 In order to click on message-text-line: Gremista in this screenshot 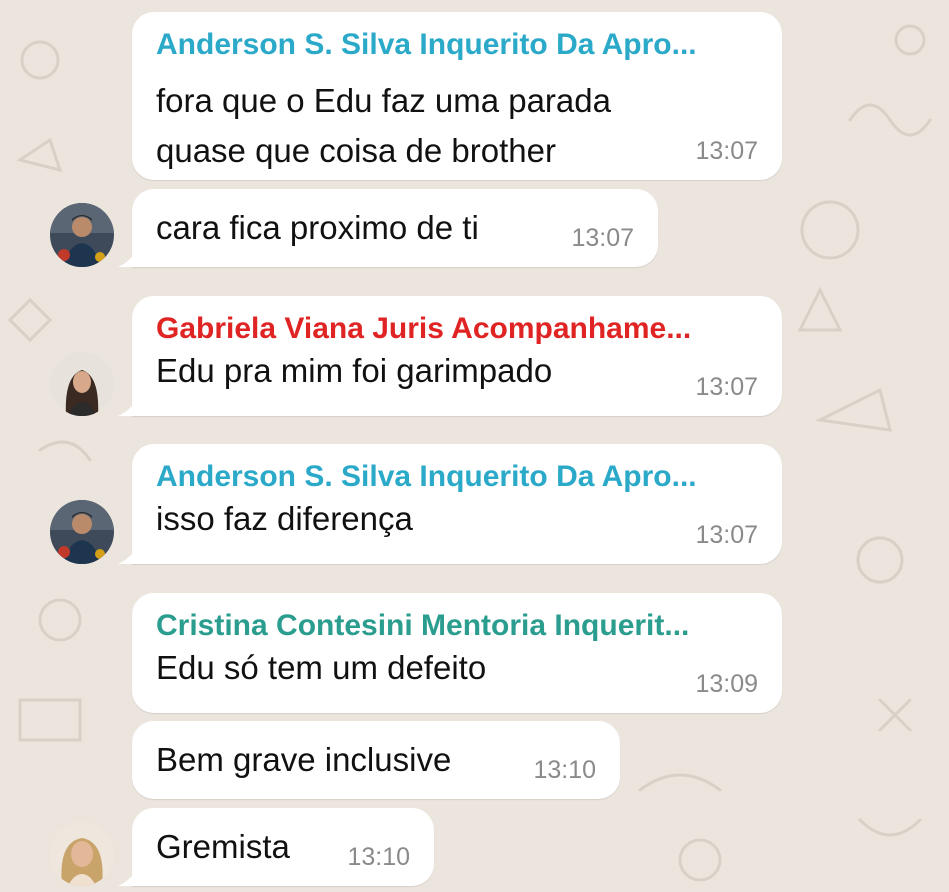, I will do `click(223, 846)`.